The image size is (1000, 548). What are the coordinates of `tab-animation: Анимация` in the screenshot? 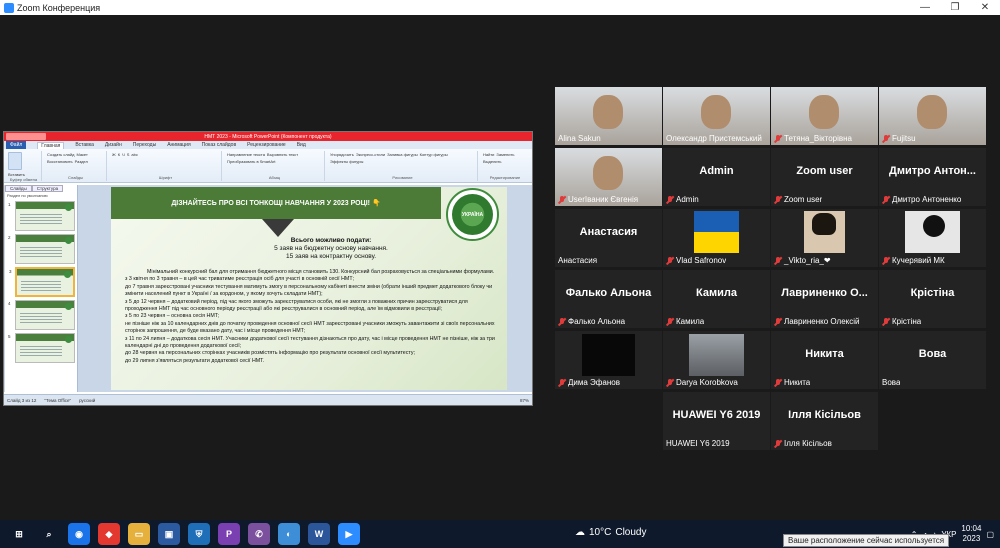 It's located at (178, 145).